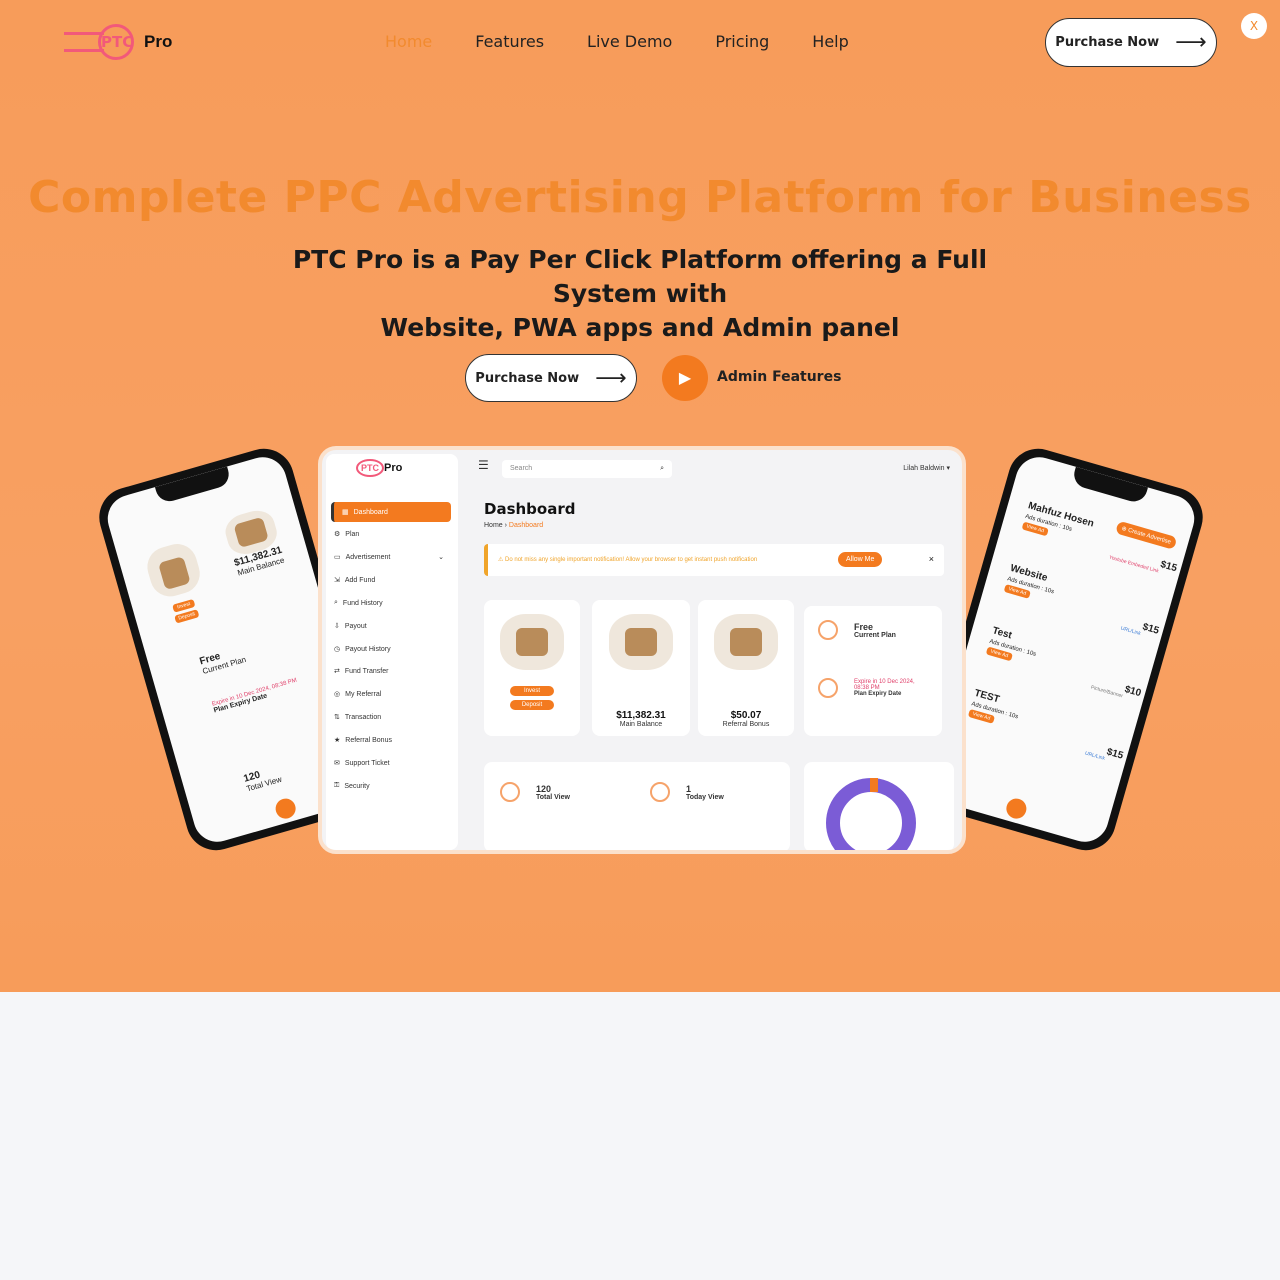 The width and height of the screenshot is (1280, 1280). What do you see at coordinates (926, 468) in the screenshot?
I see `user-menu: Lilah Baldwin ▾` at bounding box center [926, 468].